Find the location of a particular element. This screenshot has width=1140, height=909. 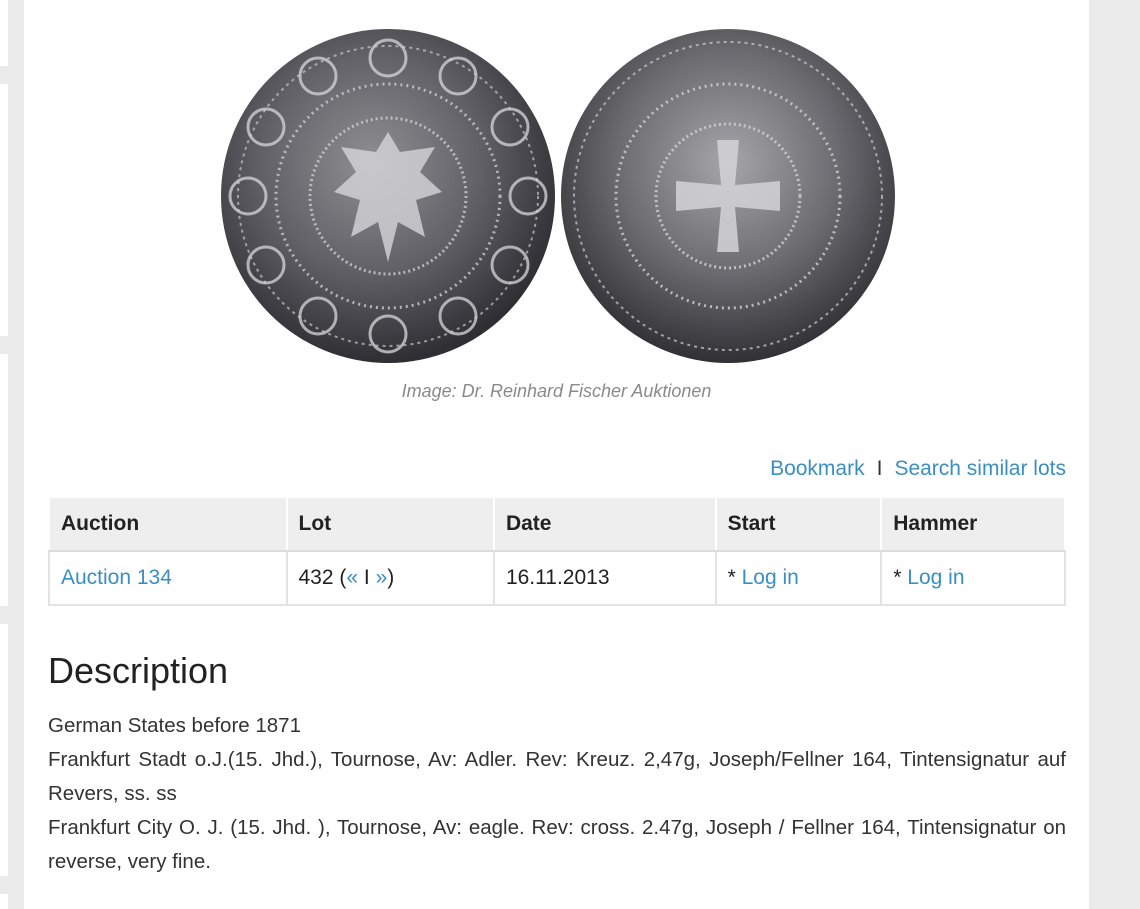

description-heading: Description is located at coordinates (138, 670).